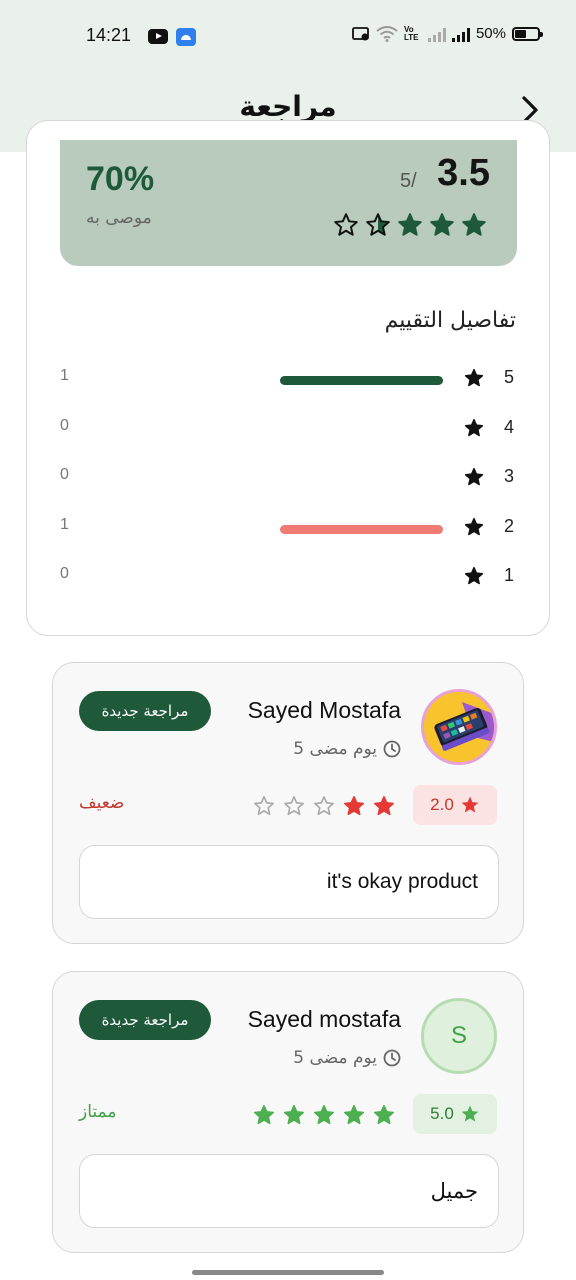 This screenshot has width=576, height=1280. What do you see at coordinates (455, 1114) in the screenshot?
I see `review-rating-pill: 5.0` at bounding box center [455, 1114].